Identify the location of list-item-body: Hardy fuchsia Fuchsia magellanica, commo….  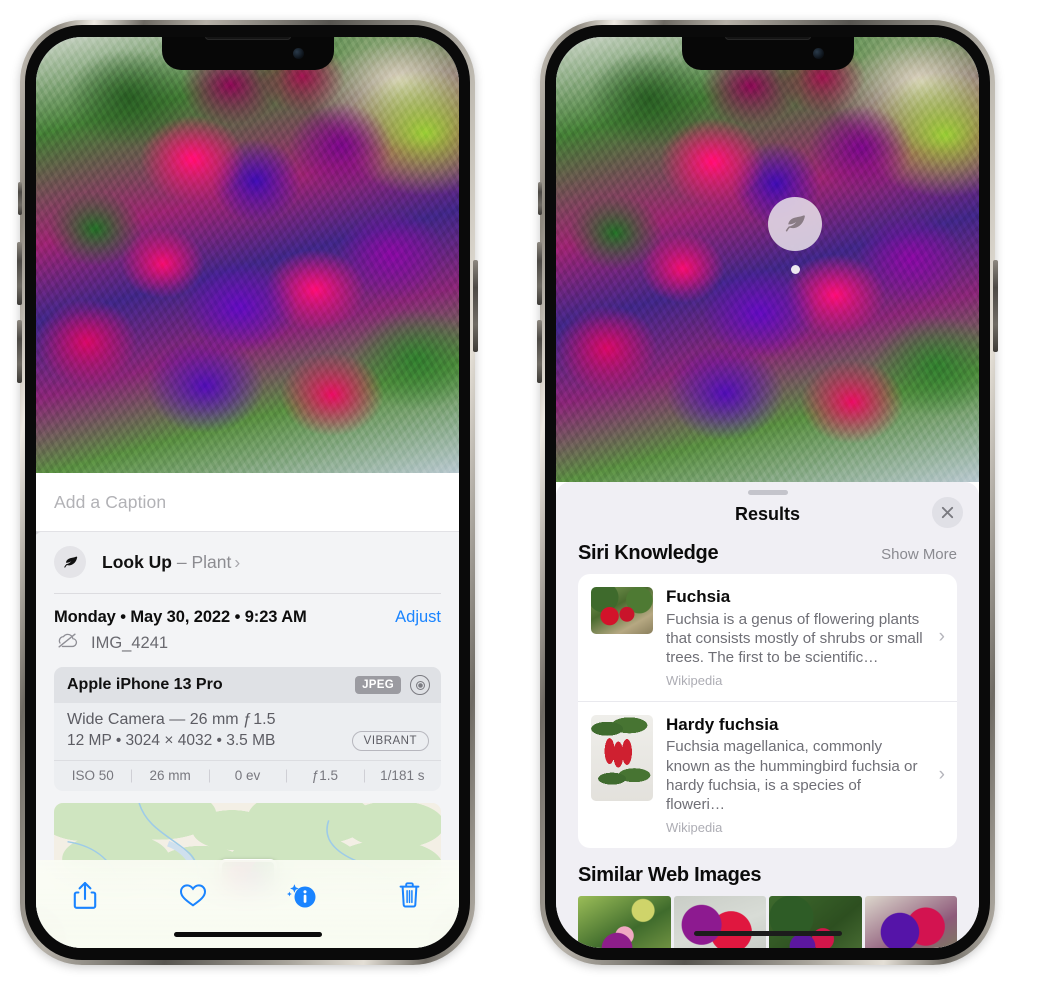
(795, 775).